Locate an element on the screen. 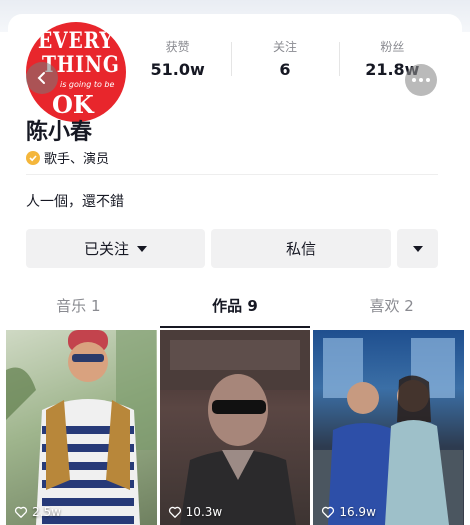 The width and height of the screenshot is (470, 525). video-thumbnail: 2.5w is located at coordinates (81, 427).